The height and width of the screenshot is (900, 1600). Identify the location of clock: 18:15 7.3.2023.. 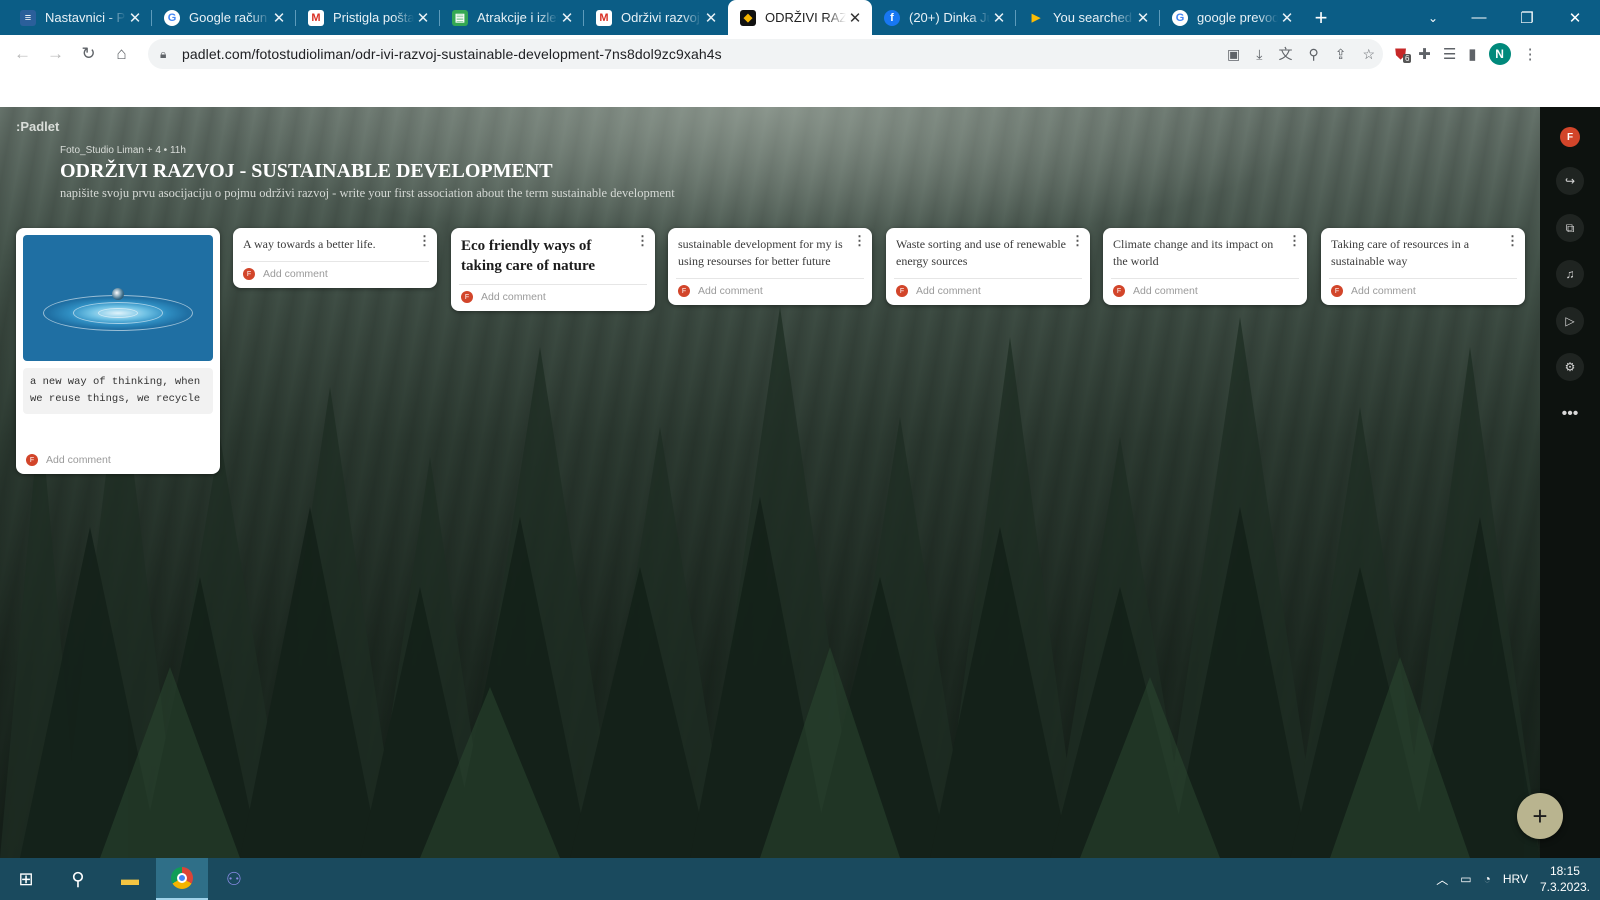
(1565, 879).